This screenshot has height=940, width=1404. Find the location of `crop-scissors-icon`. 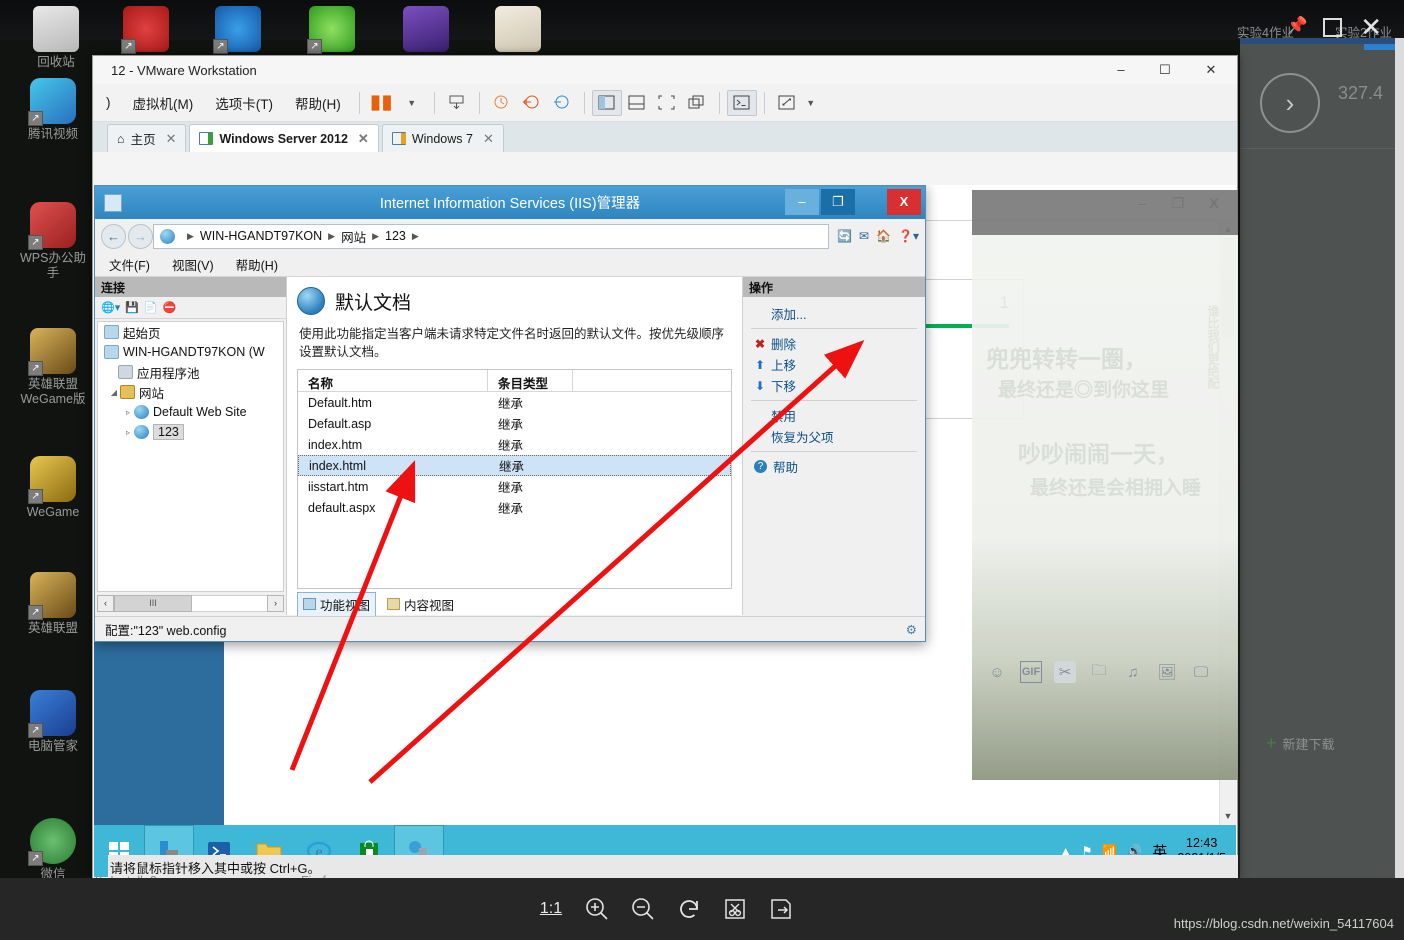

crop-scissors-icon is located at coordinates (735, 909).